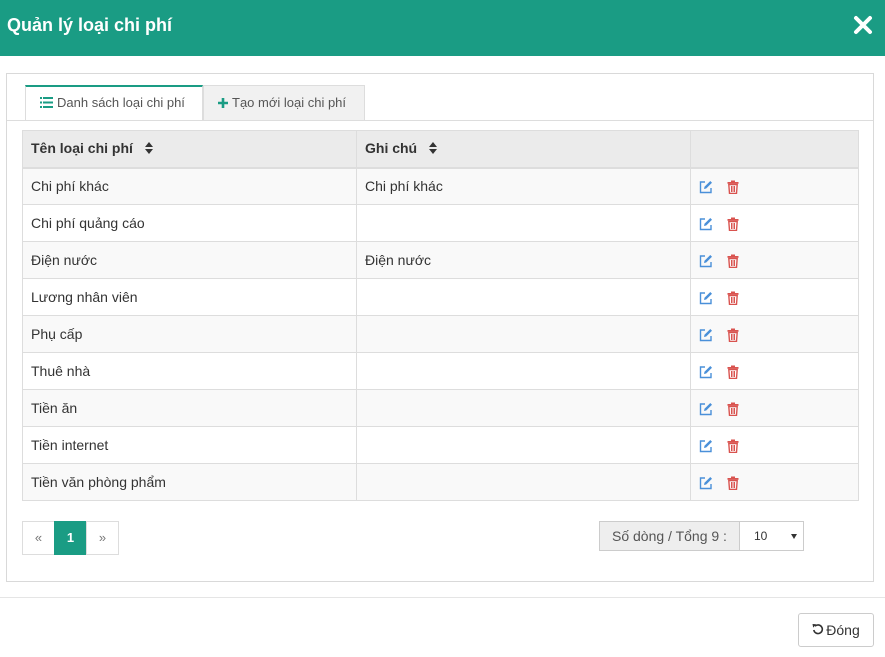 This screenshot has width=885, height=657. I want to click on table-header-row: Tên loại chi phí Ghi chú, so click(440, 149).